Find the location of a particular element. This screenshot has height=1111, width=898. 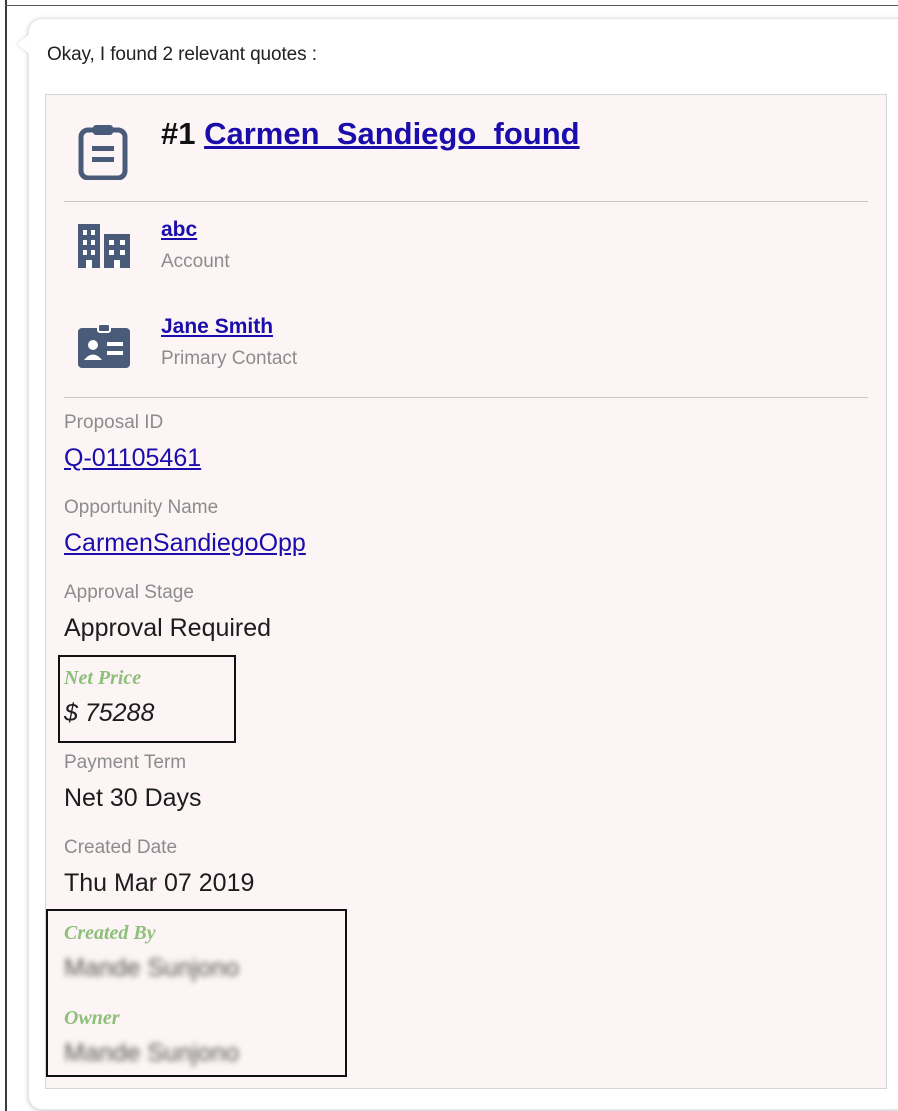

primary-contact-link: Jane Smith is located at coordinates (217, 327).